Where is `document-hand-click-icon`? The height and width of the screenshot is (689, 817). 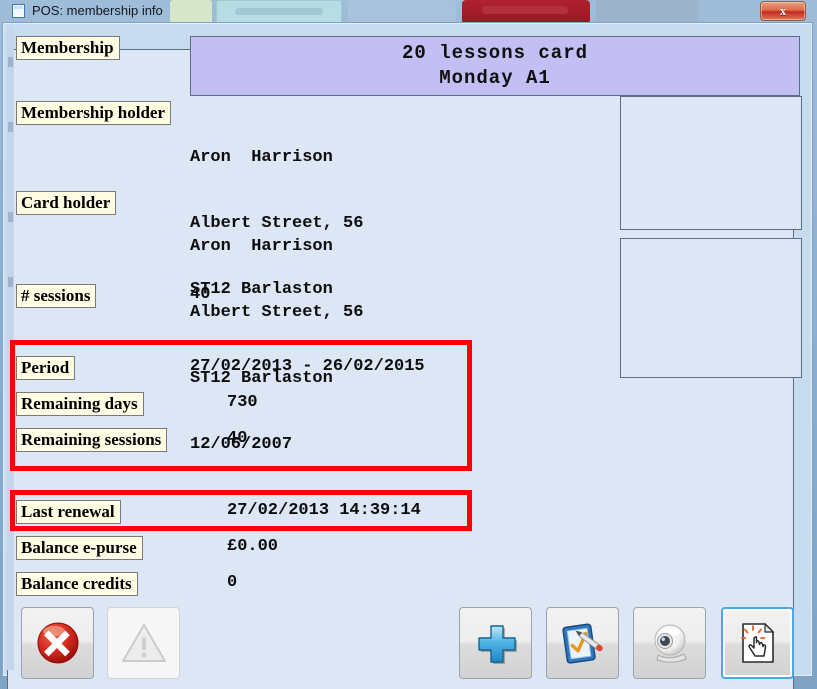
document-hand-click-icon is located at coordinates (757, 642).